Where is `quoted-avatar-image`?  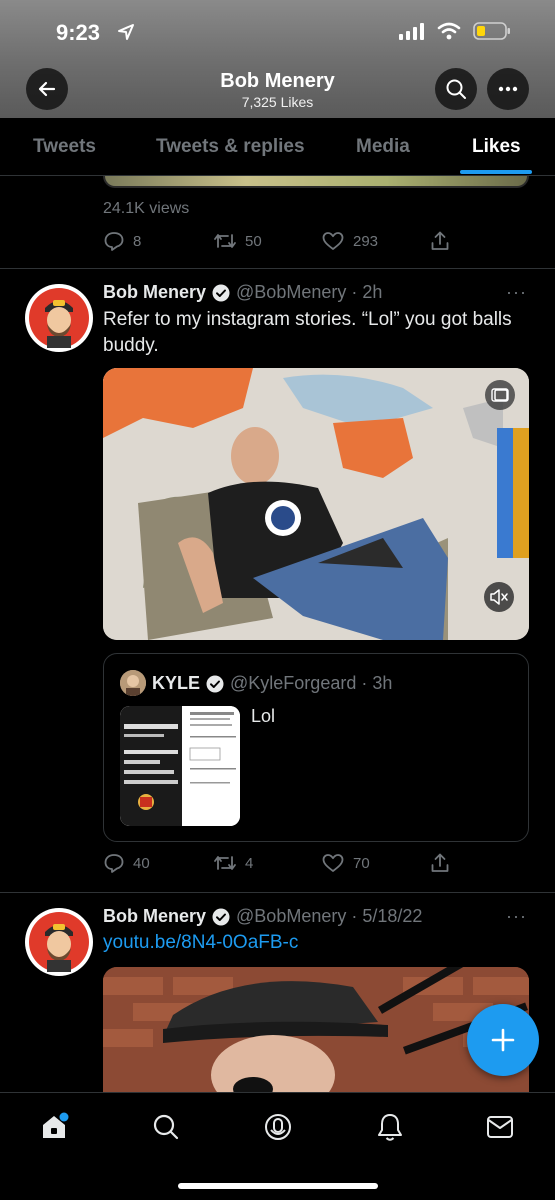 quoted-avatar-image is located at coordinates (133, 683).